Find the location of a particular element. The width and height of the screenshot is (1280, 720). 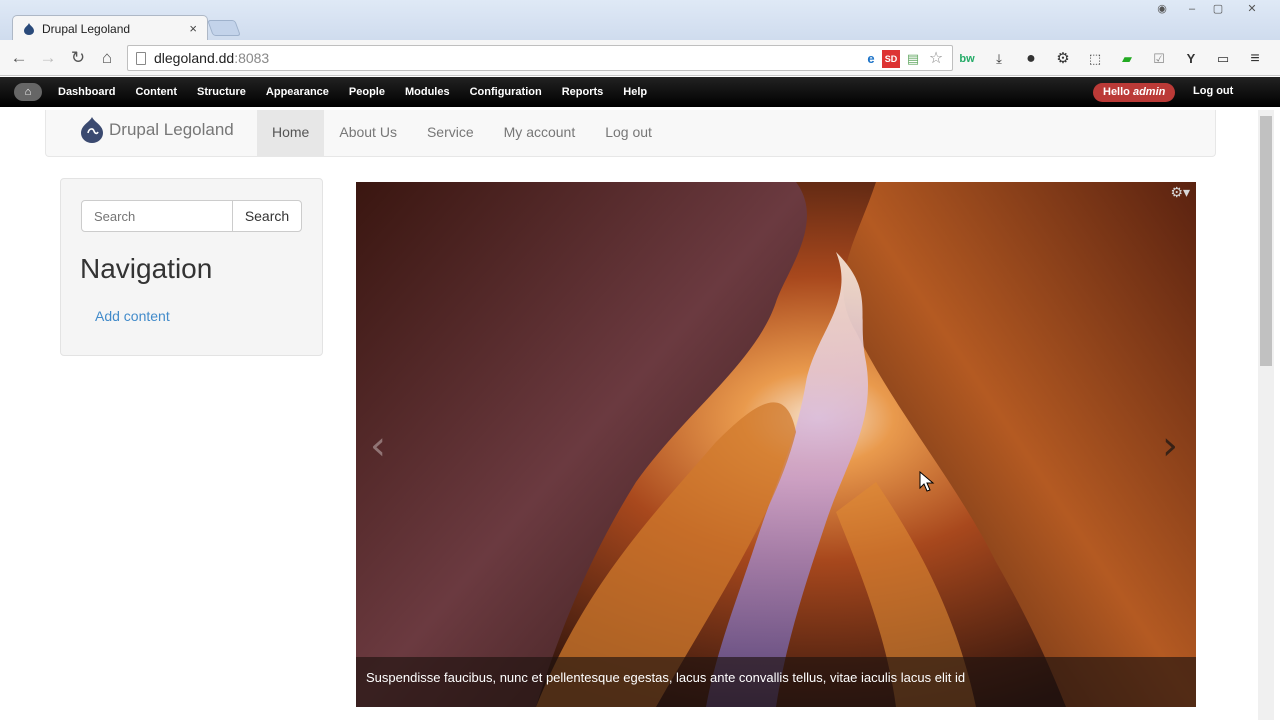

mouse-cursor-icon is located at coordinates (927, 481).